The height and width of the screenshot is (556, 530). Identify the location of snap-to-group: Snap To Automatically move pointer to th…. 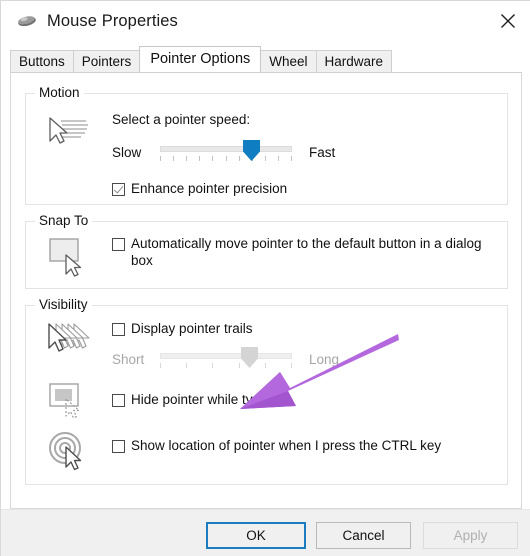
(266, 251).